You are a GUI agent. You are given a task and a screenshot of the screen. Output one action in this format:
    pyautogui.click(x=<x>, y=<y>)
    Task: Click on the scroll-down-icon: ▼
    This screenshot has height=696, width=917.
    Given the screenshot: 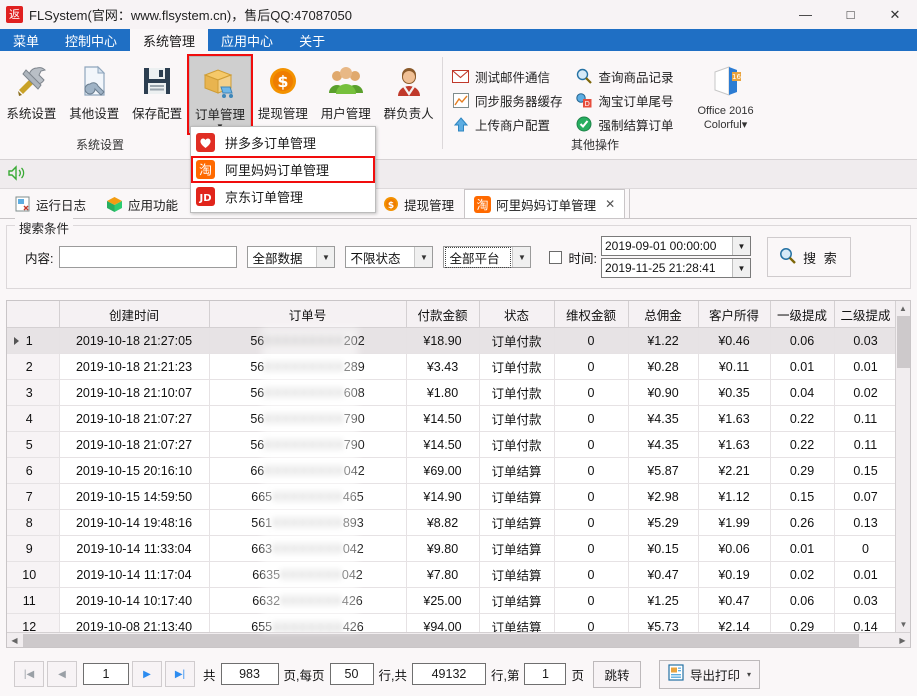 What is the action you would take?
    pyautogui.click(x=903, y=624)
    